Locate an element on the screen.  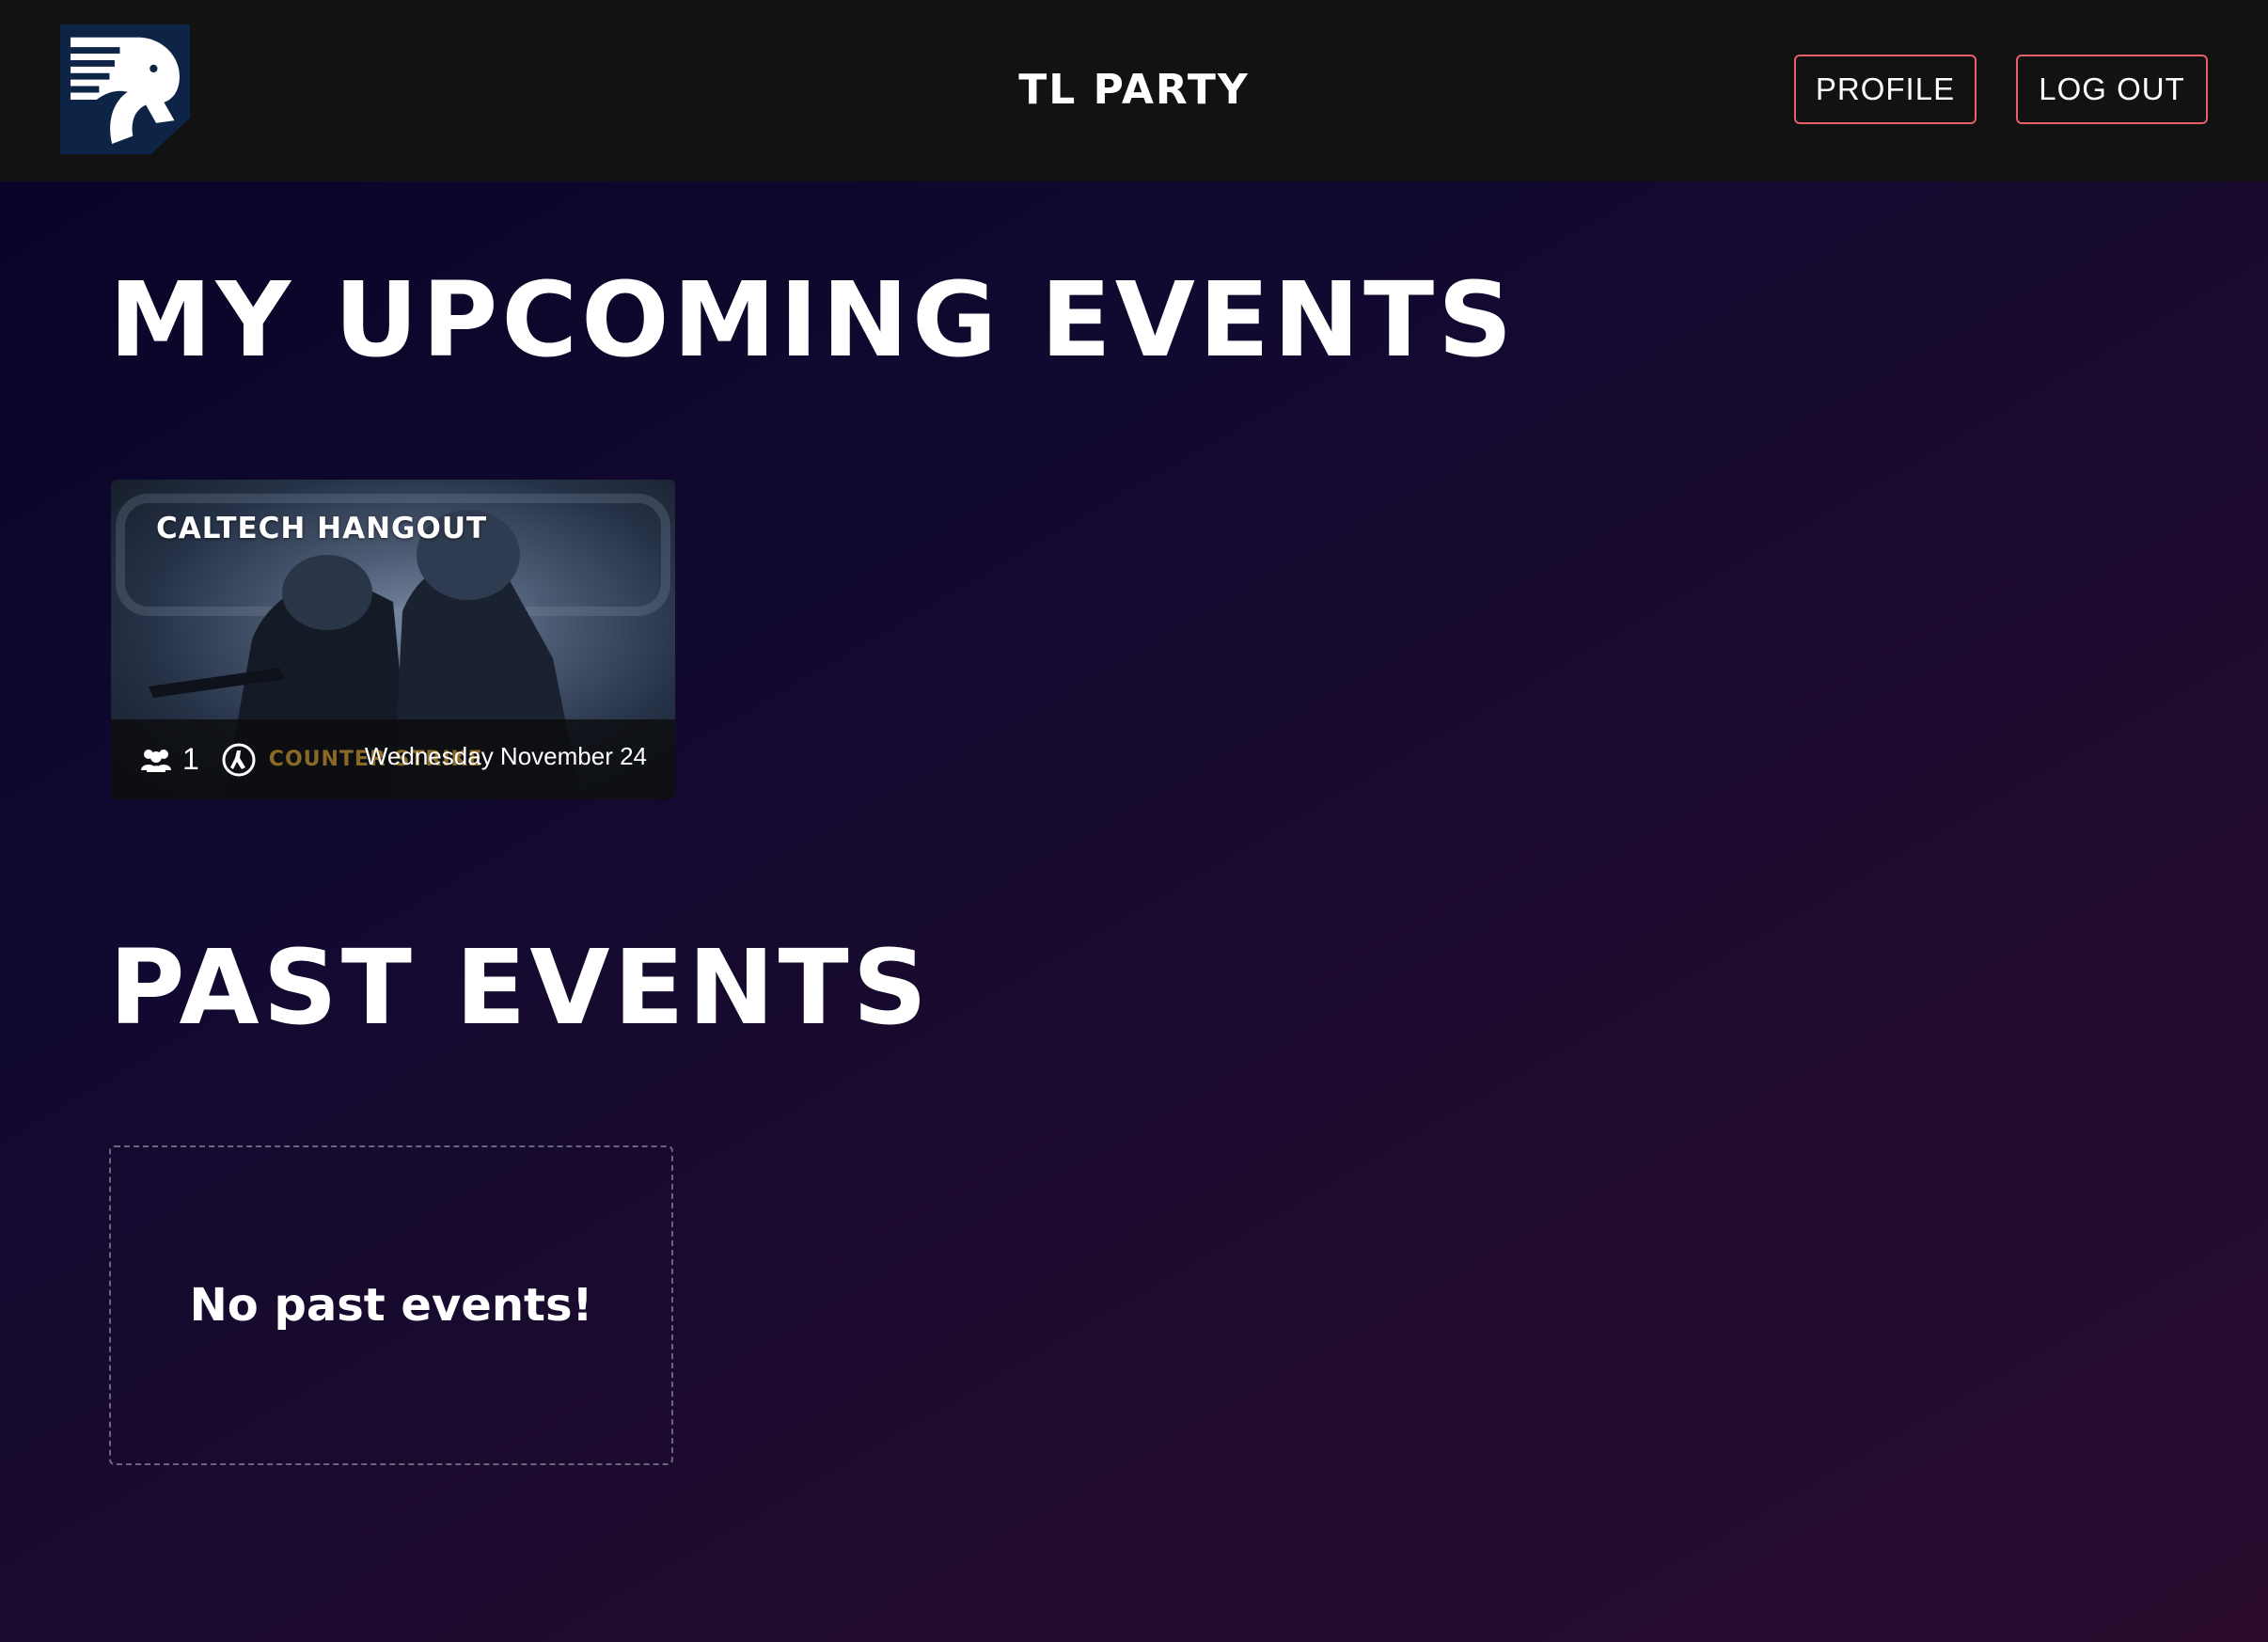
past-events-heading: PAST EVENTS is located at coordinates (520, 987).